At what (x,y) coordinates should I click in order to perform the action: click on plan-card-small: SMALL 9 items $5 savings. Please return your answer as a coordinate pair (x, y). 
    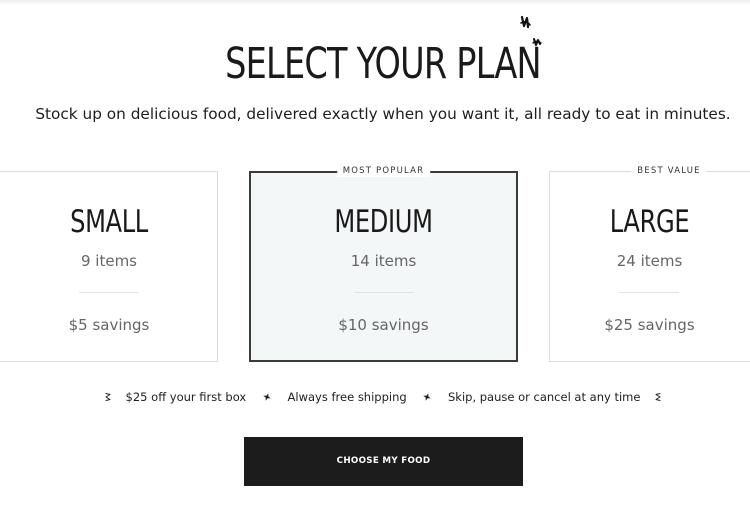
    Looking at the image, I should click on (109, 266).